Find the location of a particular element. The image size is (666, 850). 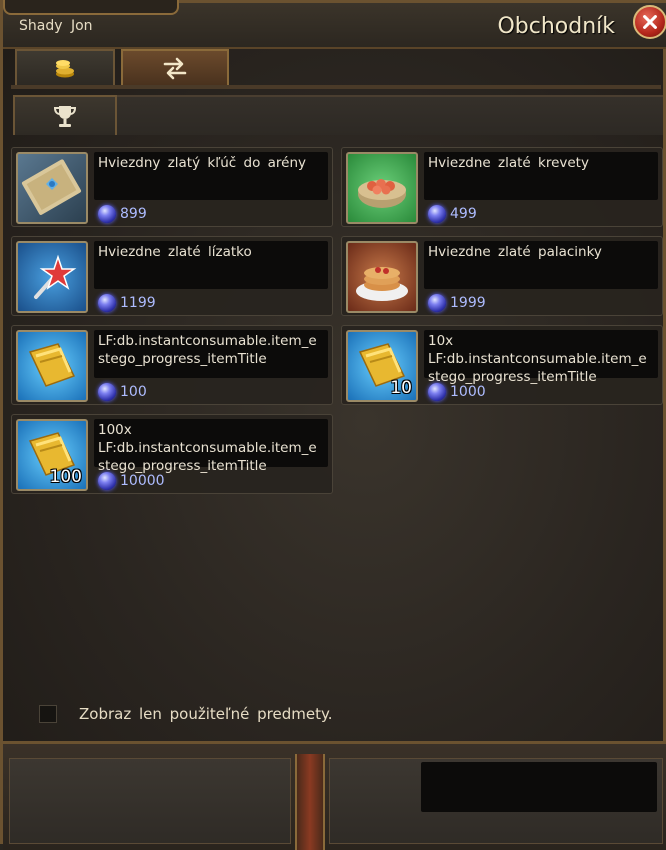

tab-exchange is located at coordinates (175, 67).